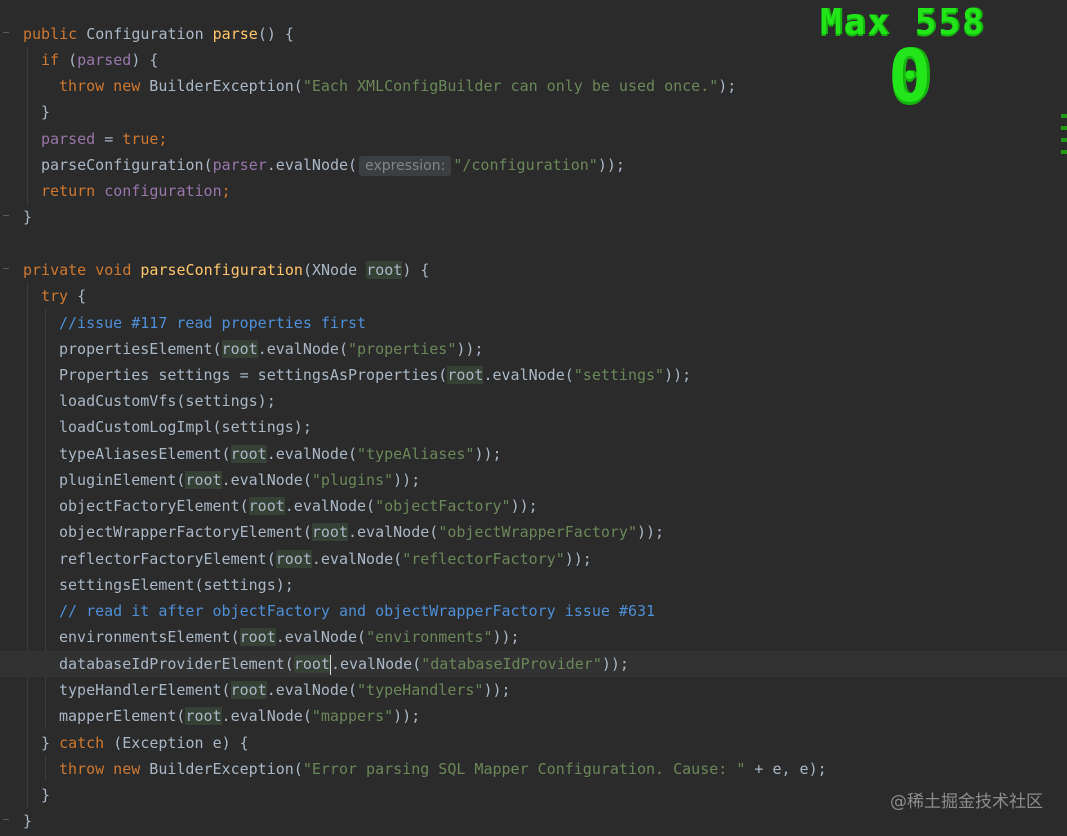  I want to click on keyword: catch, so click(82, 743).